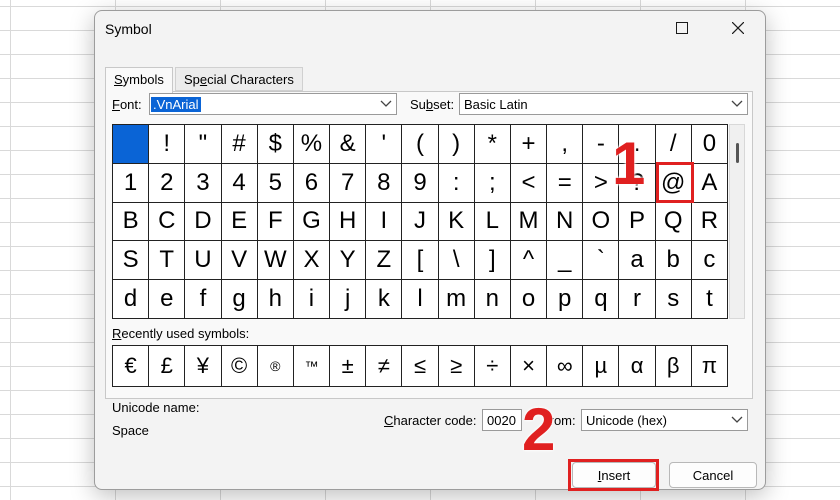 The width and height of the screenshot is (840, 500). Describe the element at coordinates (565, 183) in the screenshot. I see `symbol-cell: =` at that location.